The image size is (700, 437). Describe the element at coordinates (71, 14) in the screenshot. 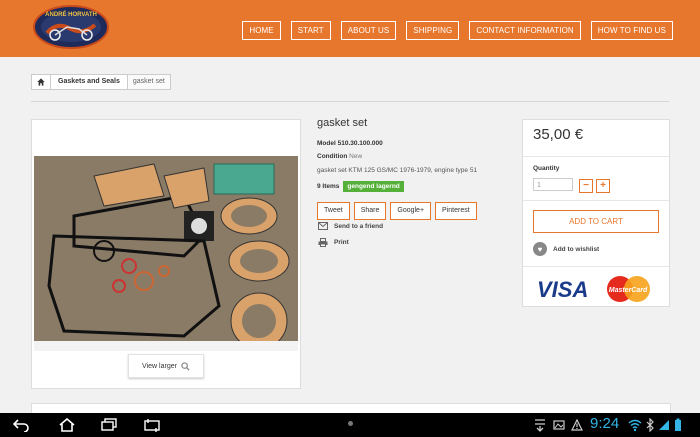

I see `svg-text: ANDRÉ HORVATH` at that location.